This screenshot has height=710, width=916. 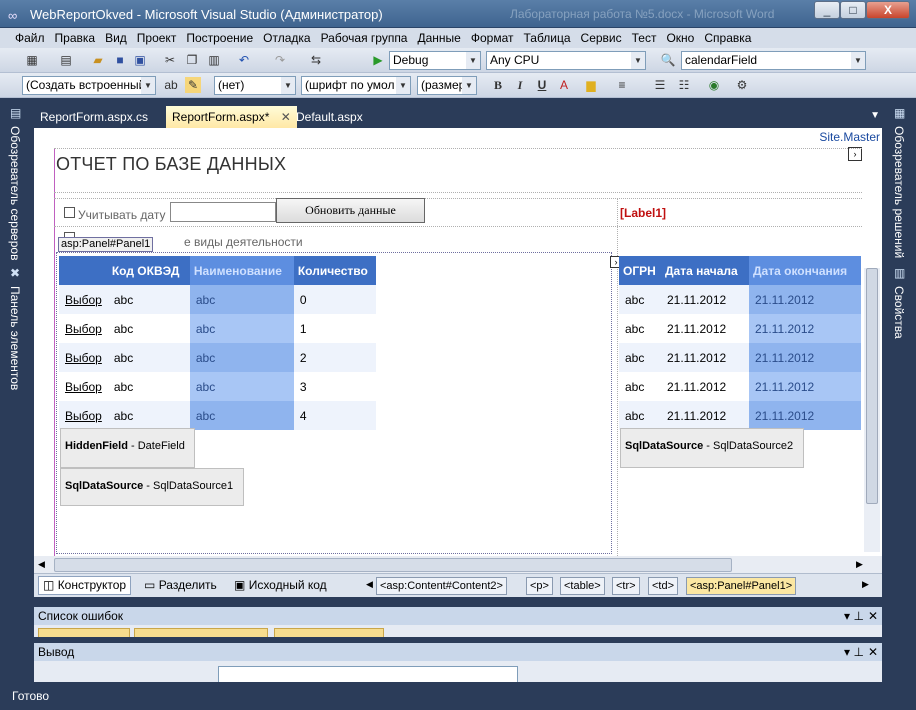 I want to click on menu-item: Сервис, so click(x=601, y=38).